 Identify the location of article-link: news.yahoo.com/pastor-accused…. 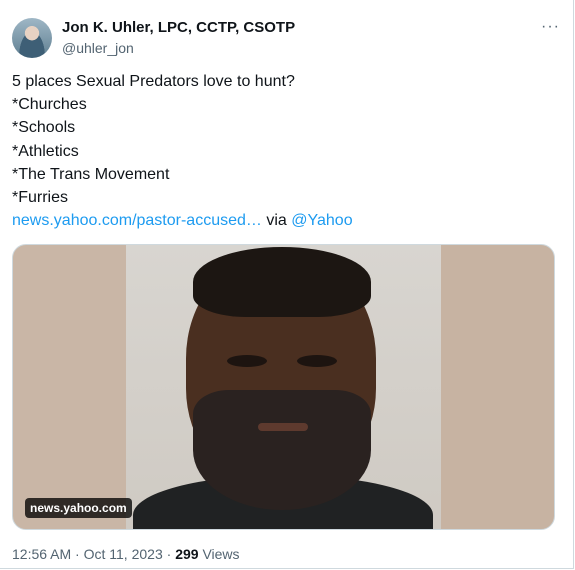
(137, 220).